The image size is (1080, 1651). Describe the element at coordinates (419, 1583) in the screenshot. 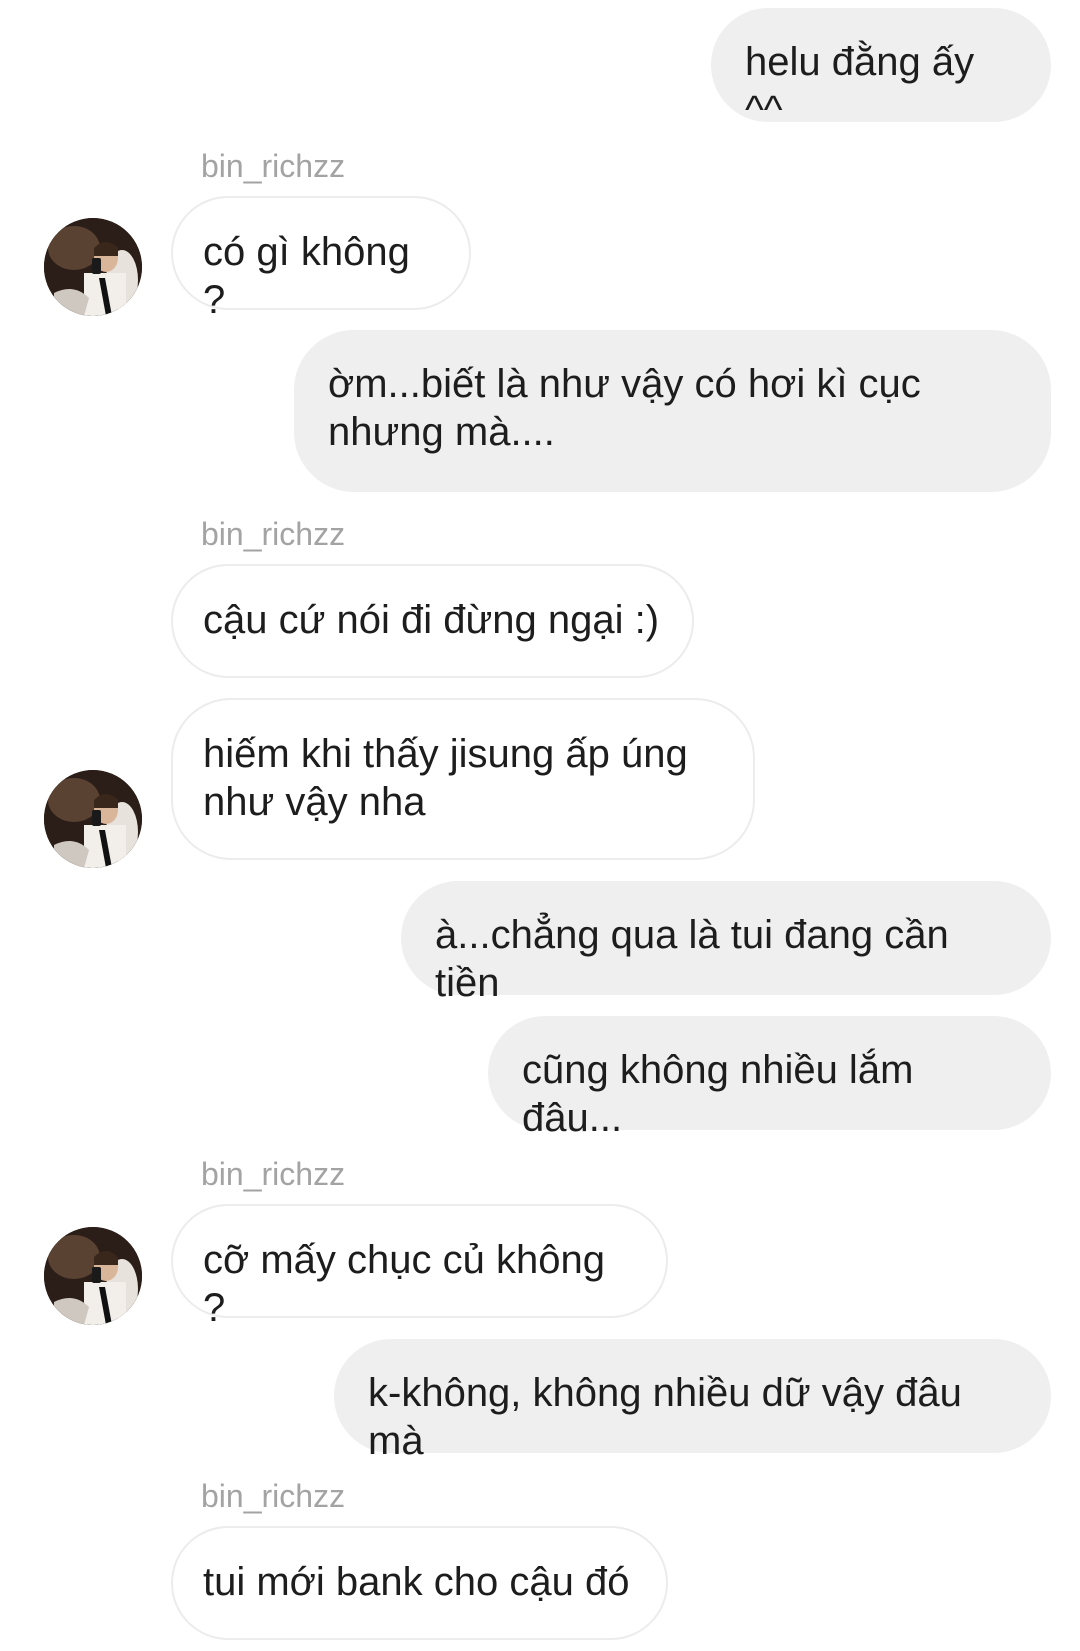

I see `message-bubble-incoming: tui mới bank cho cậu đó` at that location.